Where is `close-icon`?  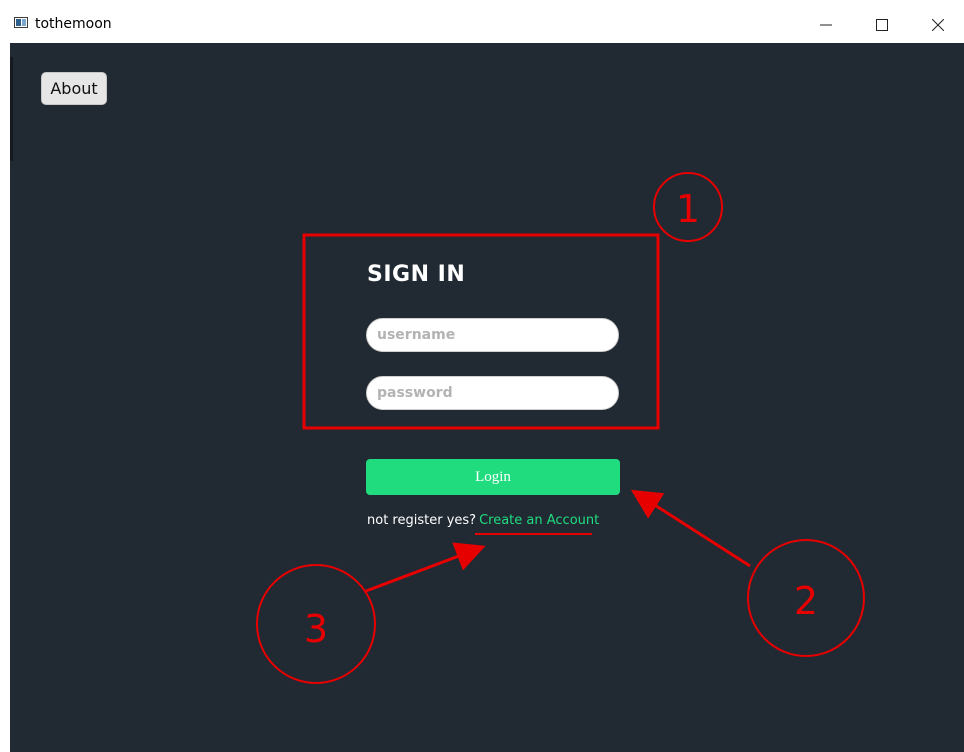 close-icon is located at coordinates (938, 25).